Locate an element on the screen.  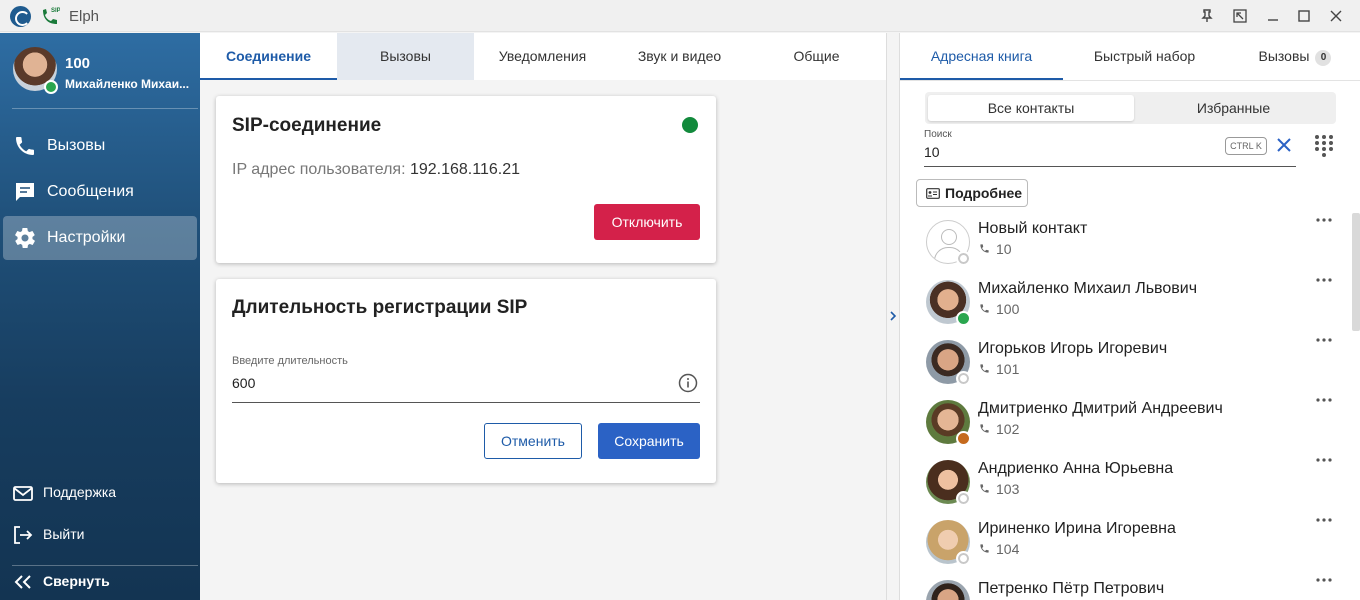
support-link: Поддержка is located at coordinates (100, 492).